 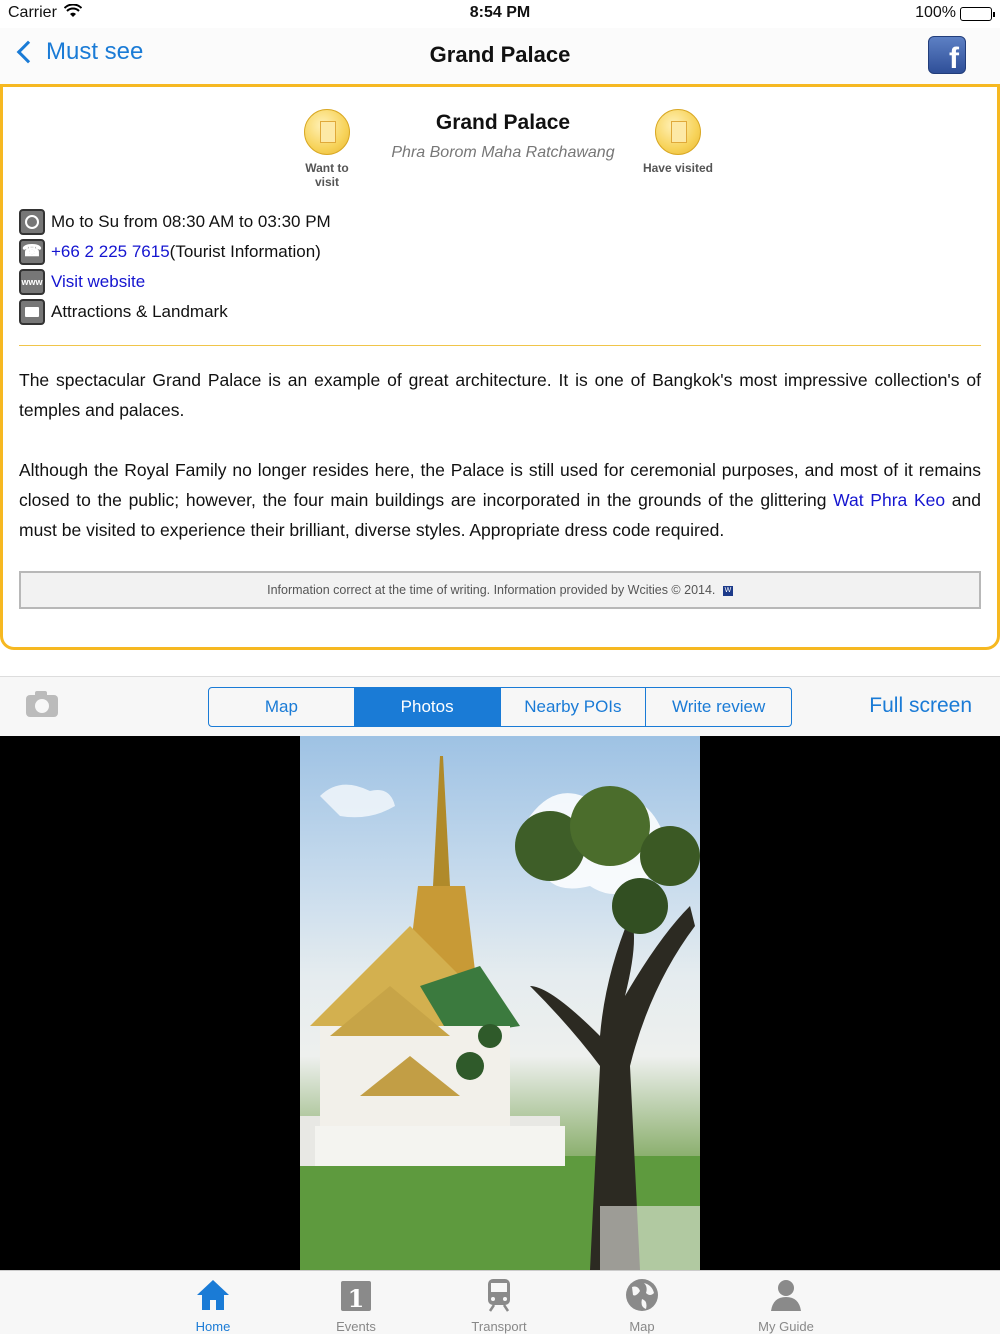 I want to click on category-row: Attractions & Landmark, so click(x=123, y=312).